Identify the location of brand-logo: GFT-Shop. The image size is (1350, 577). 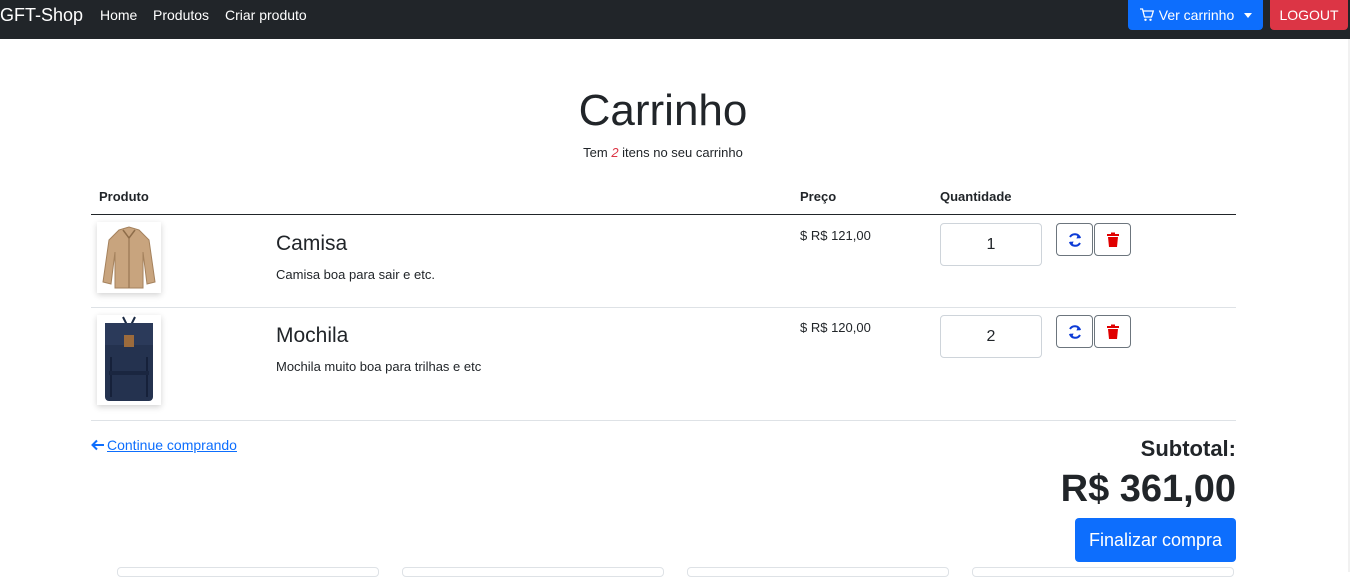
(41, 15).